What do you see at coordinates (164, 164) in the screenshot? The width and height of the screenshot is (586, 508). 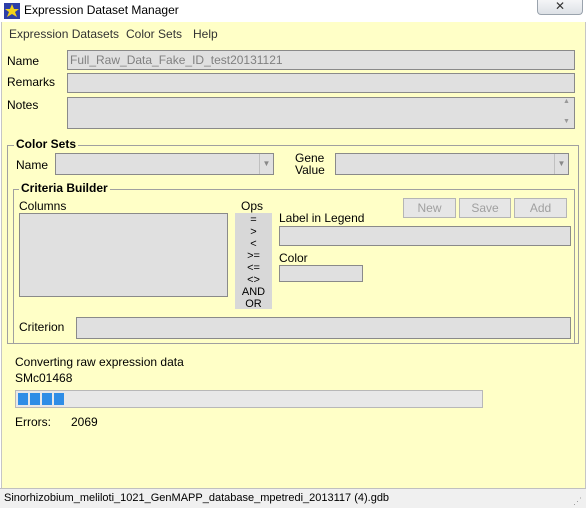 I see `color-set-name-combo: ▼` at bounding box center [164, 164].